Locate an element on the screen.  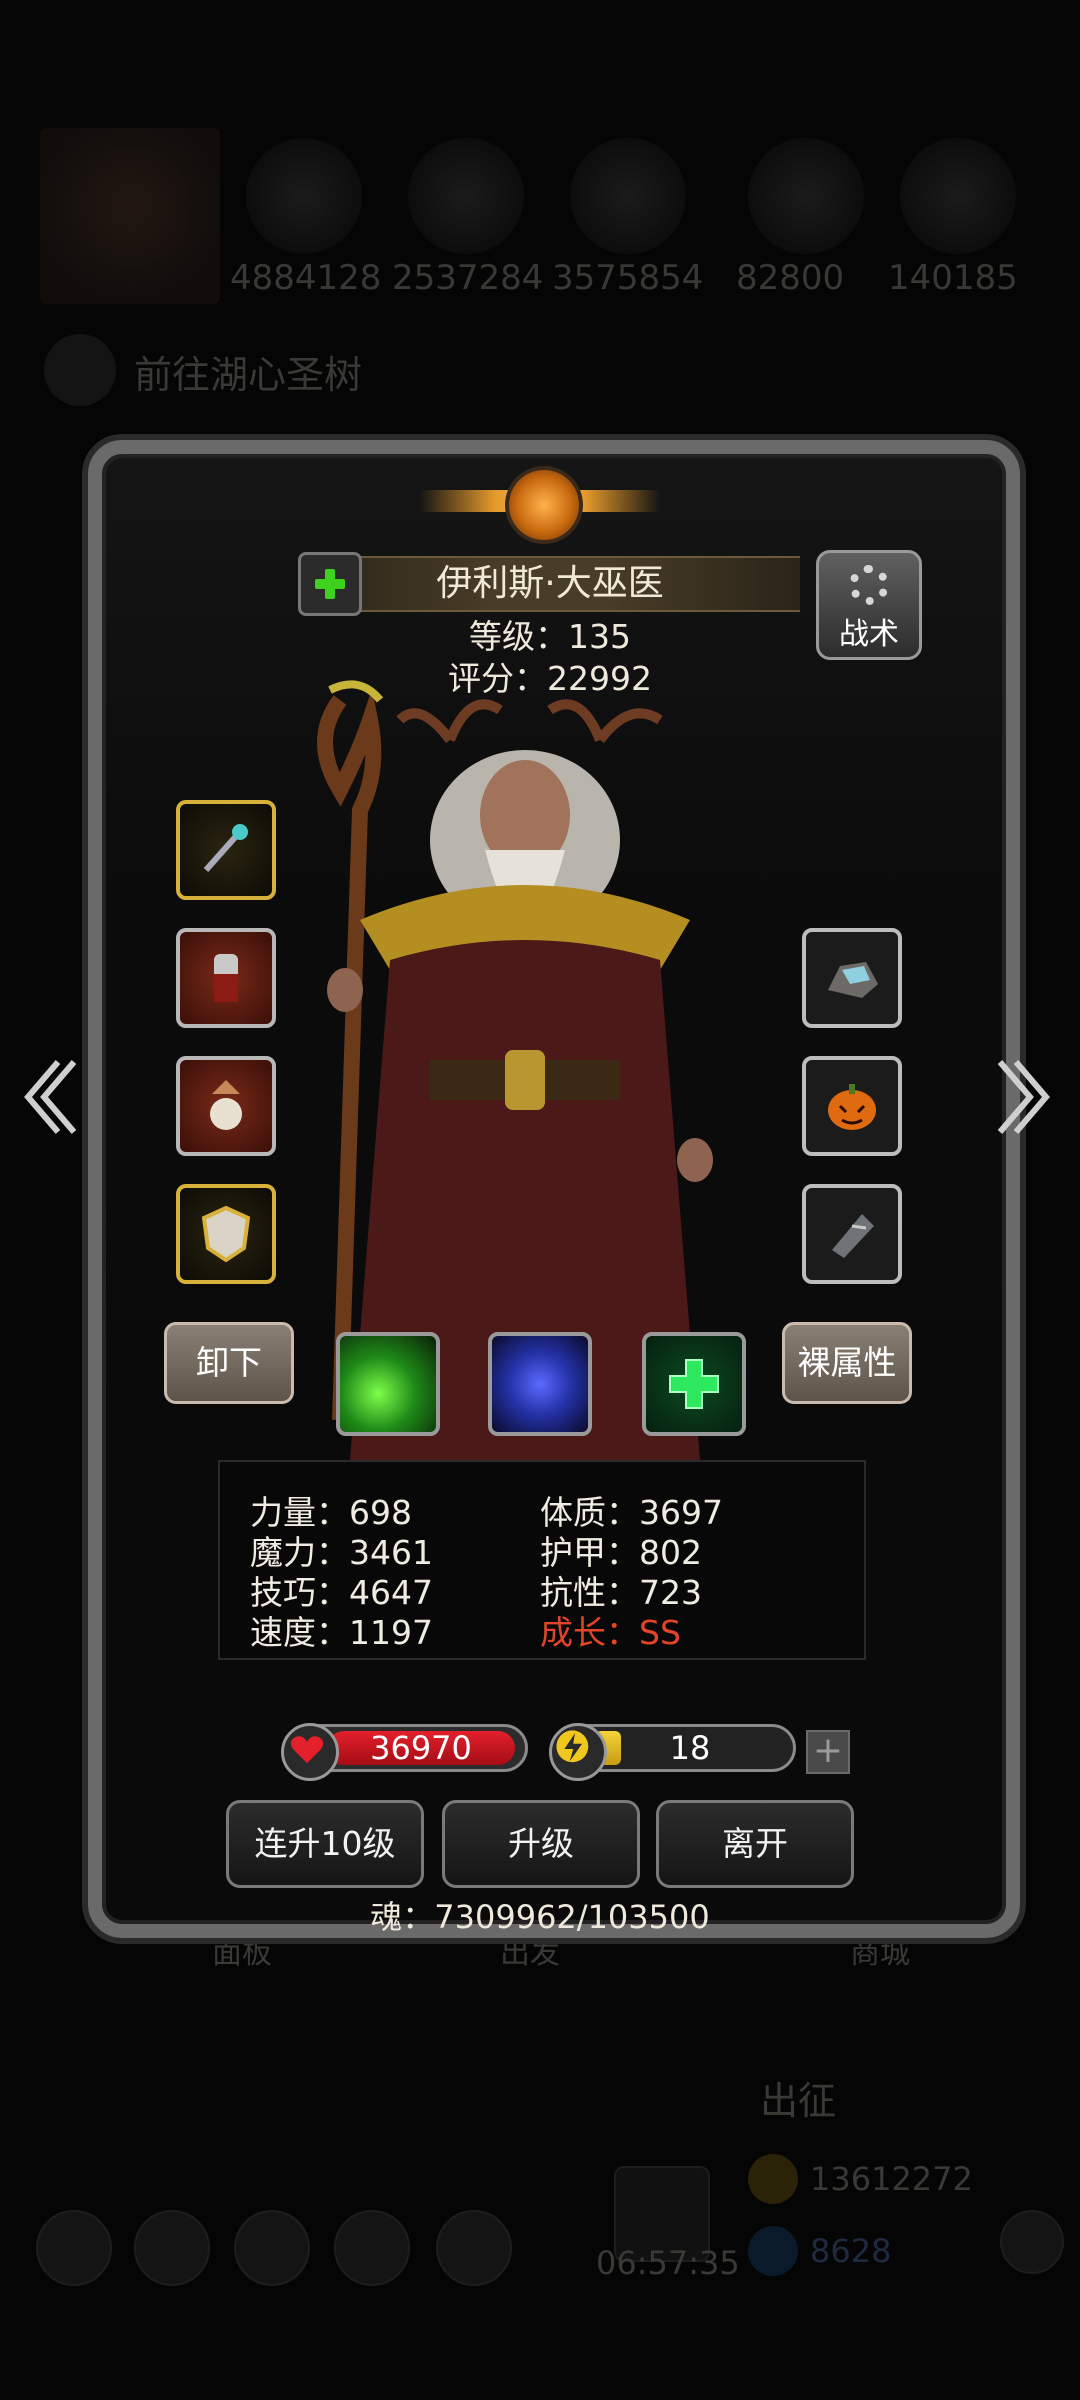
stat-growth: 成长：SS is located at coordinates (610, 1632).